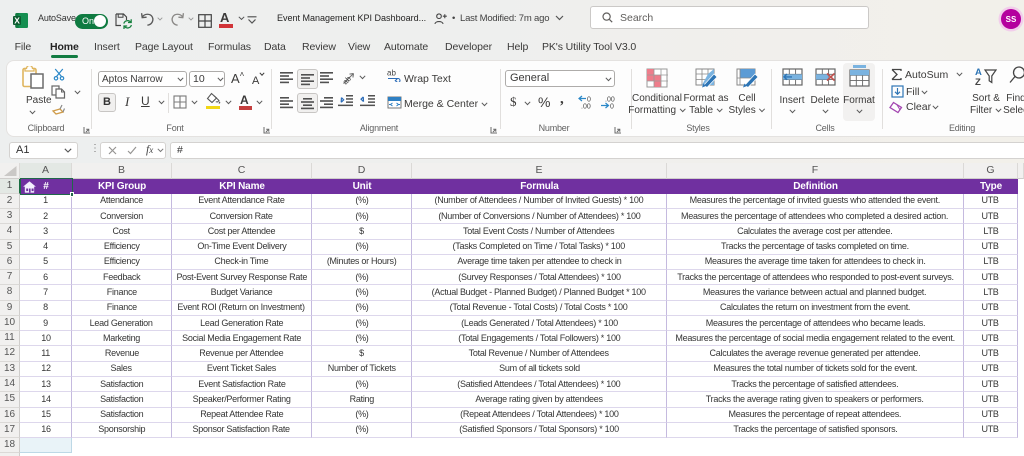 The height and width of the screenshot is (456, 1024). Describe the element at coordinates (17, 21) in the screenshot. I see `svg-text: X` at that location.